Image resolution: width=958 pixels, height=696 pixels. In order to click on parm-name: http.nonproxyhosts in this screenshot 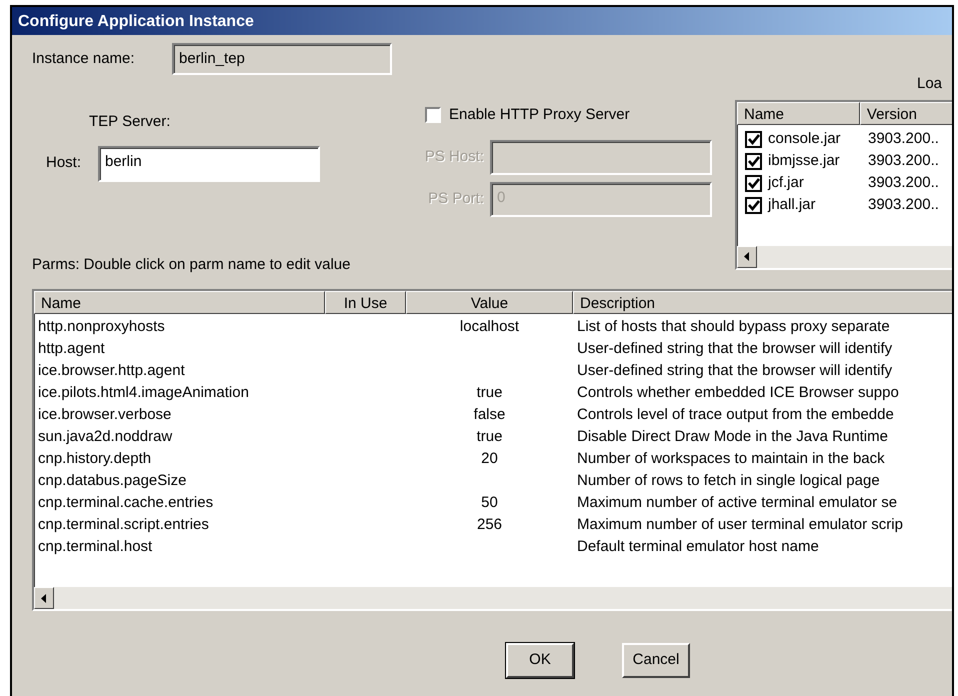, I will do `click(101, 326)`.